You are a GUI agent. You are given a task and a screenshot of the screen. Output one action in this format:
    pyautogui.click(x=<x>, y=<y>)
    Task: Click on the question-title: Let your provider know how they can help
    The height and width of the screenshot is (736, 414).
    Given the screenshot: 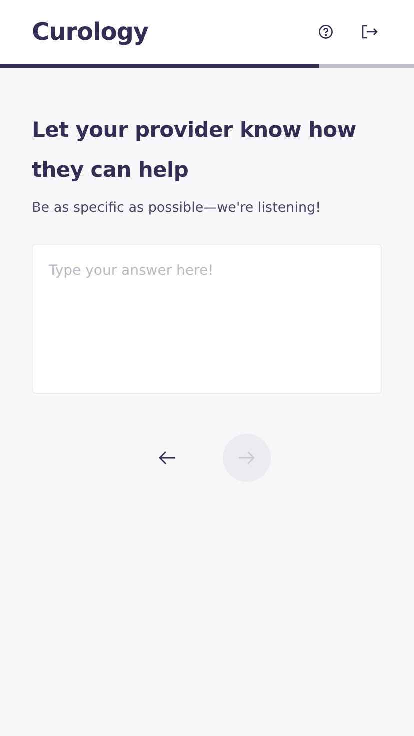 What is the action you would take?
    pyautogui.click(x=195, y=150)
    